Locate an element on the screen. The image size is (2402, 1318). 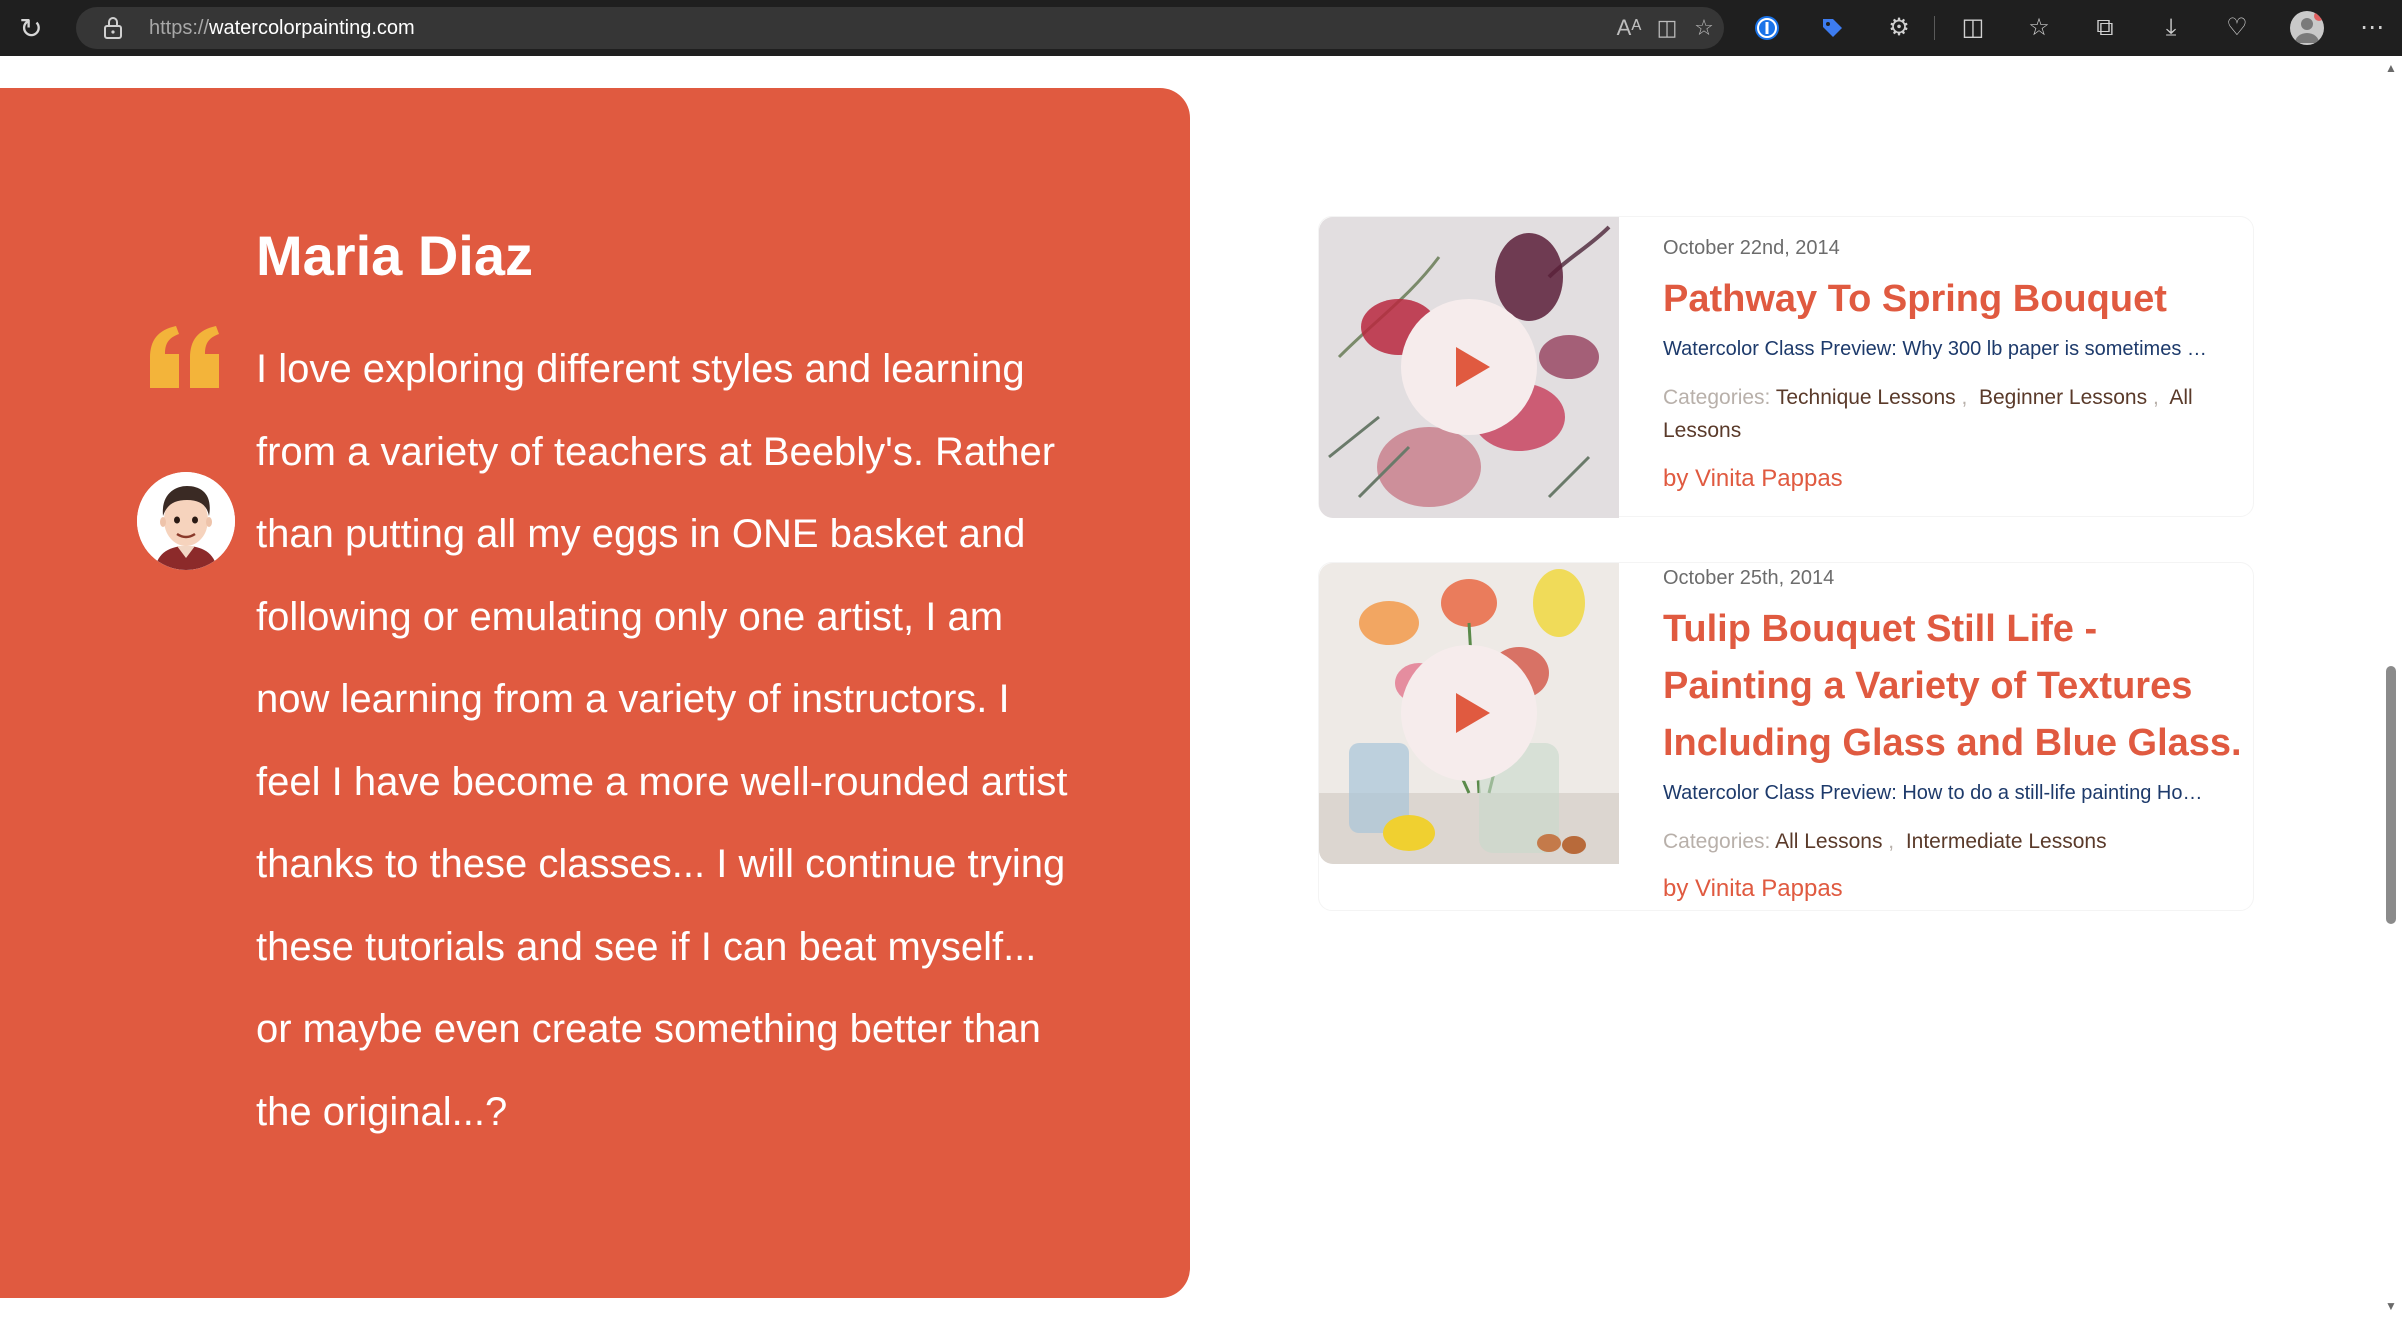
profile-notification-dot is located at coordinates (2319, 16).